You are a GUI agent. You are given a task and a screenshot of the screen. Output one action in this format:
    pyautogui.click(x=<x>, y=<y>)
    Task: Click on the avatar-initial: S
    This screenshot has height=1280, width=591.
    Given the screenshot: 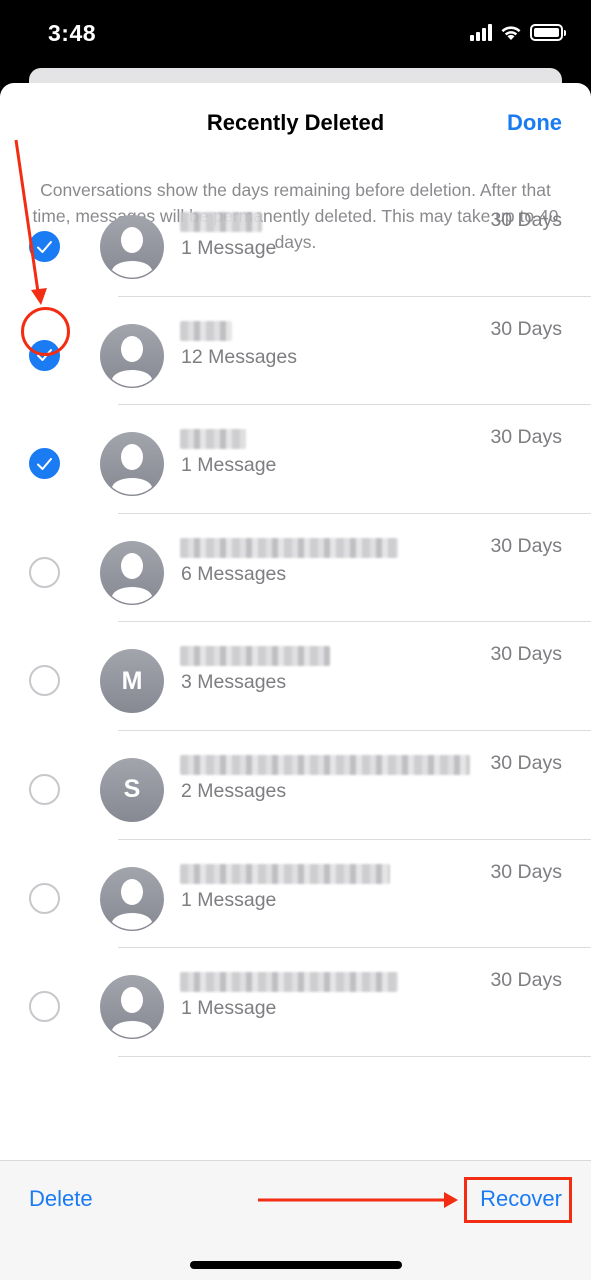 What is the action you would take?
    pyautogui.click(x=132, y=789)
    